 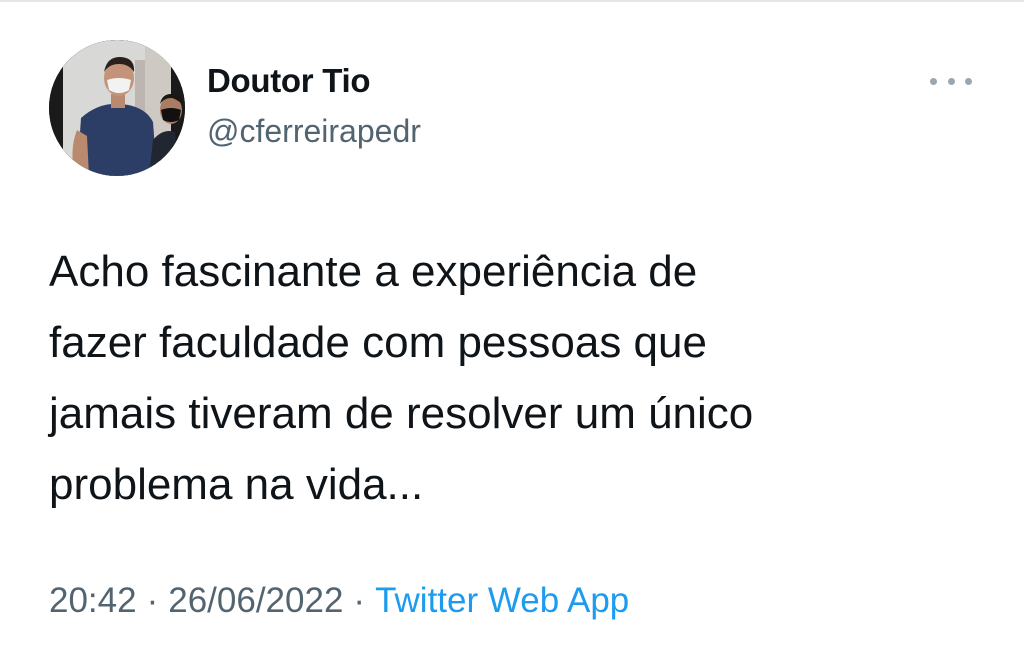 I want to click on tweet-text-line: jamais tiveram de resolver um único, so click(x=401, y=413).